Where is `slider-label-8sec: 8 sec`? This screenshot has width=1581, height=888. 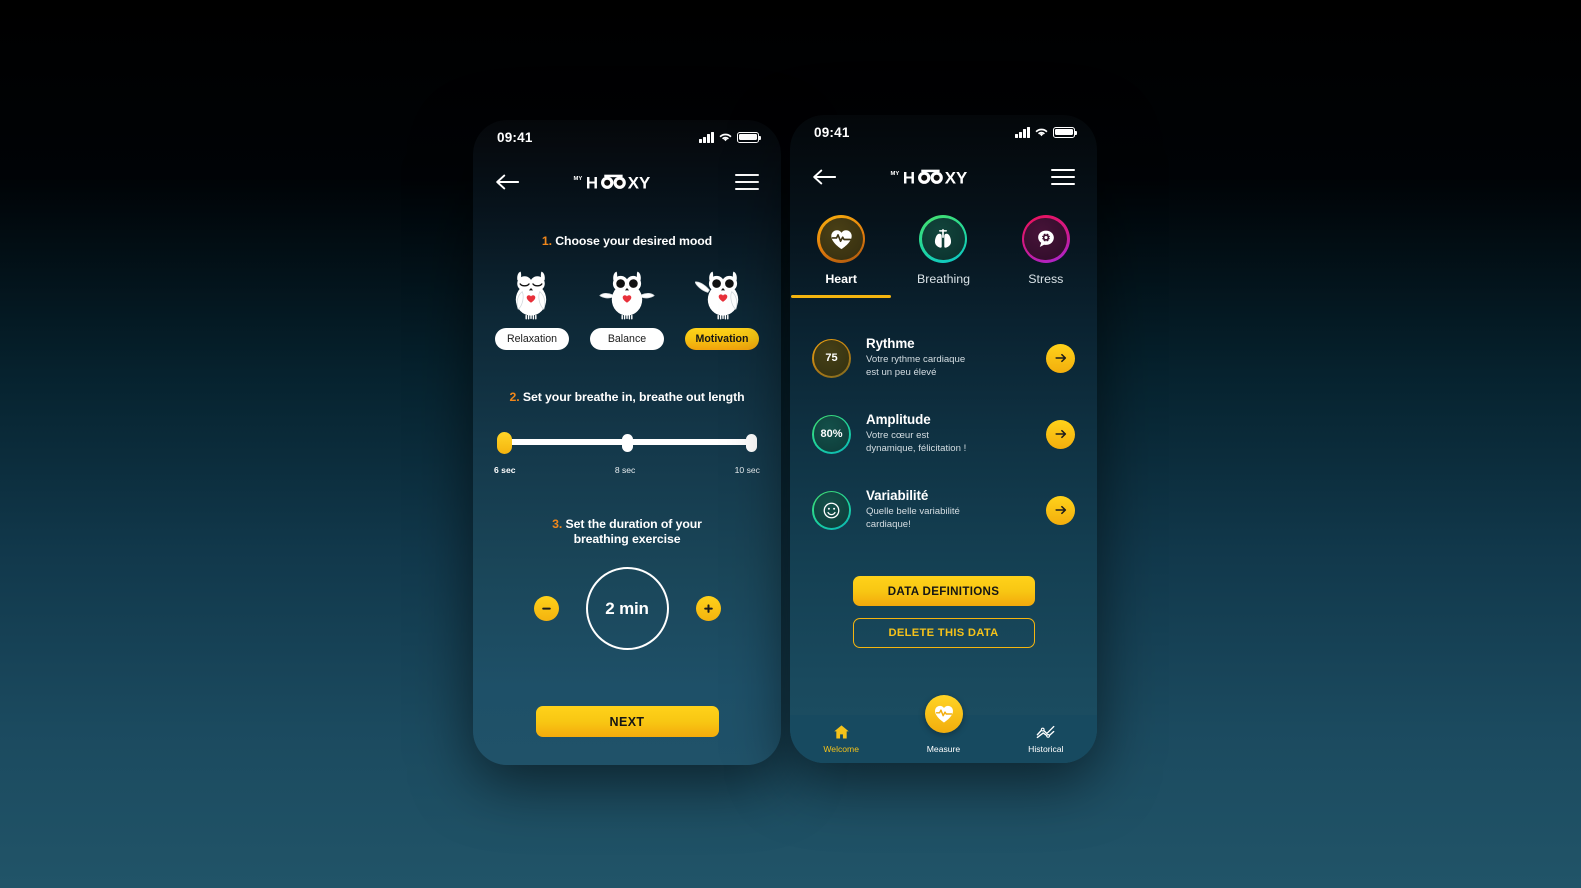
slider-label-8sec: 8 sec is located at coordinates (625, 470).